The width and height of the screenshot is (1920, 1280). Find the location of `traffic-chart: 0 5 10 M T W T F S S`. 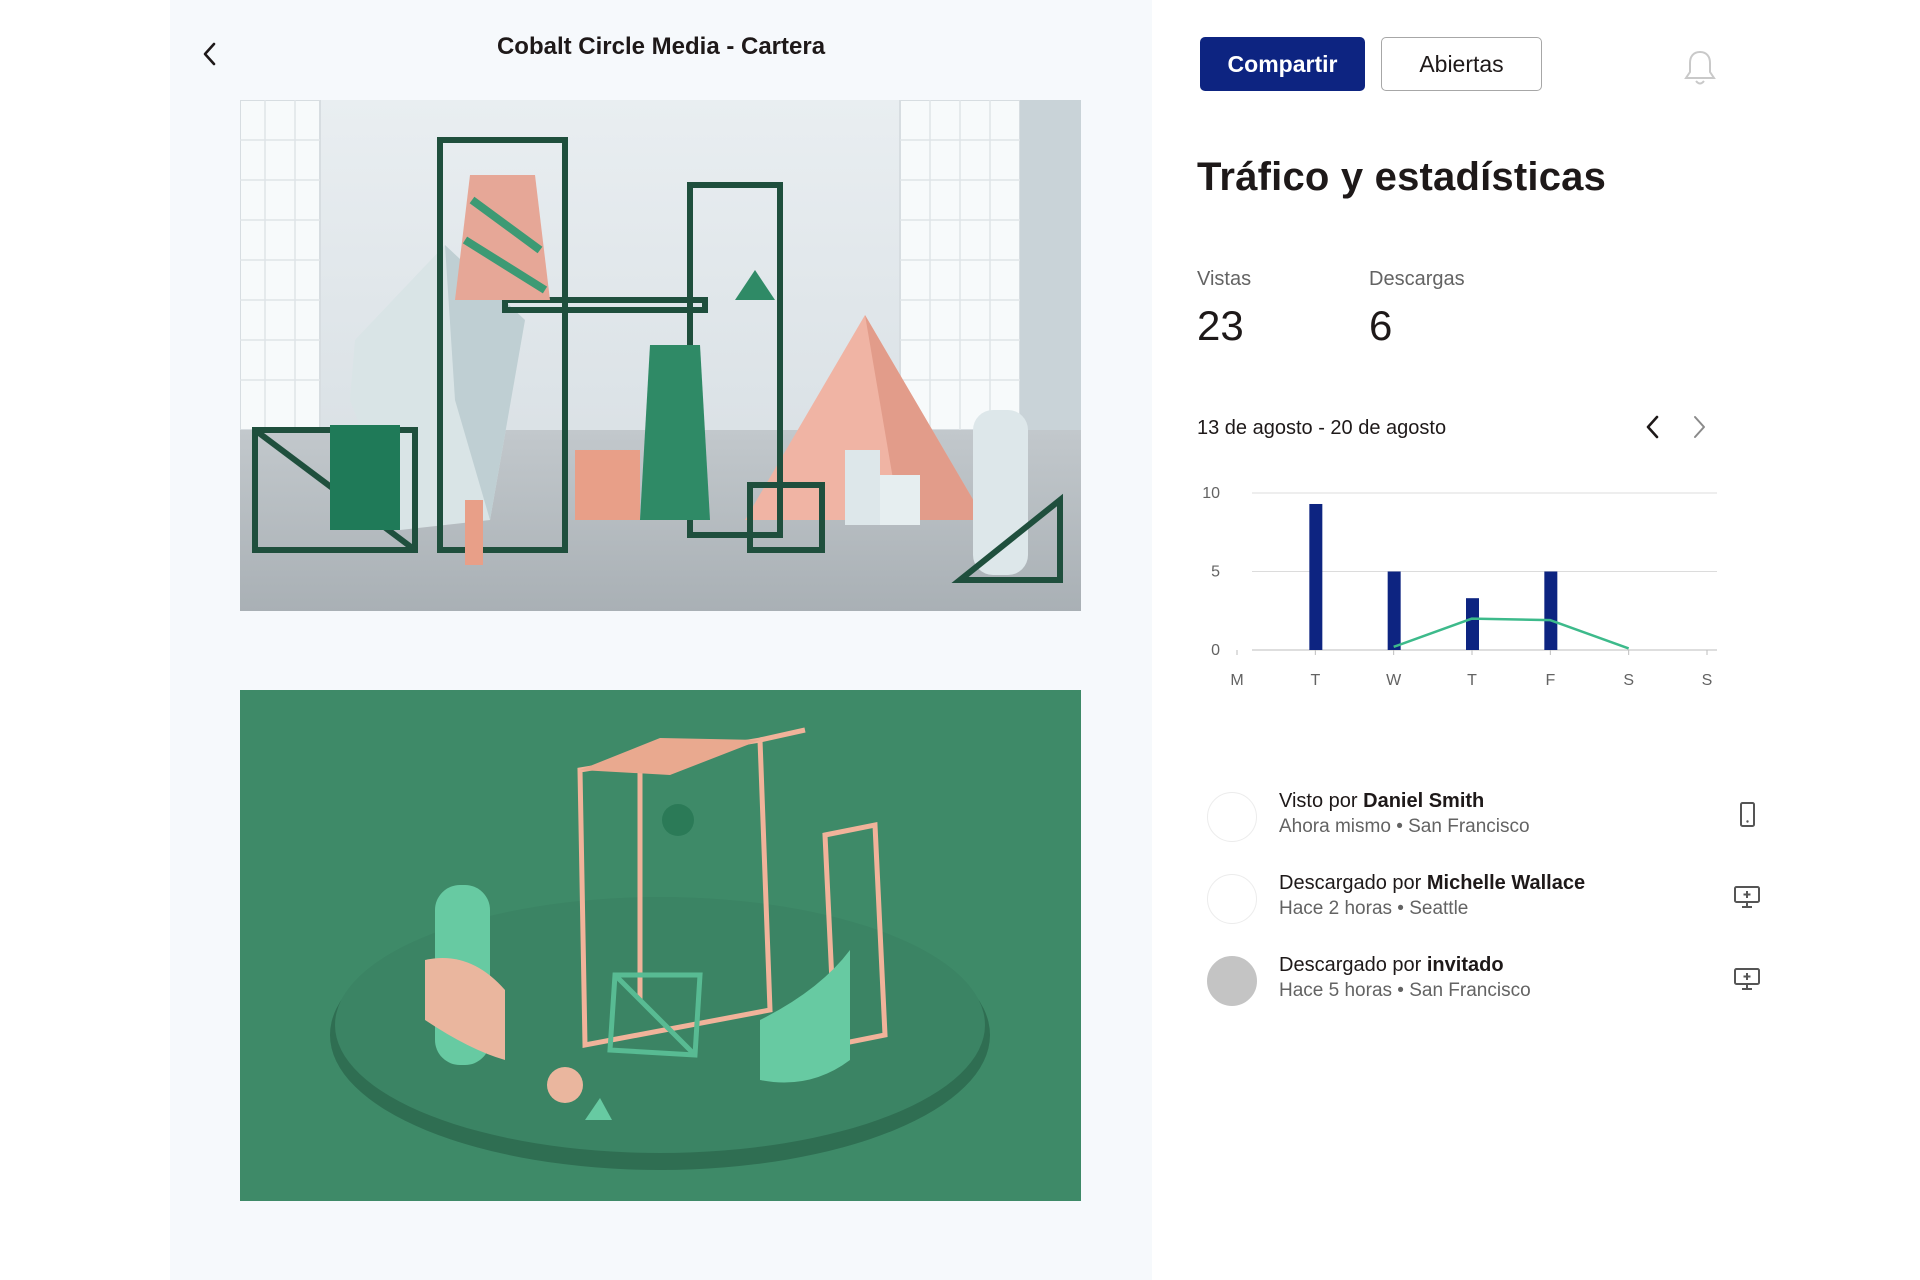

traffic-chart: 0 5 10 M T W T F S S is located at coordinates (1459, 587).